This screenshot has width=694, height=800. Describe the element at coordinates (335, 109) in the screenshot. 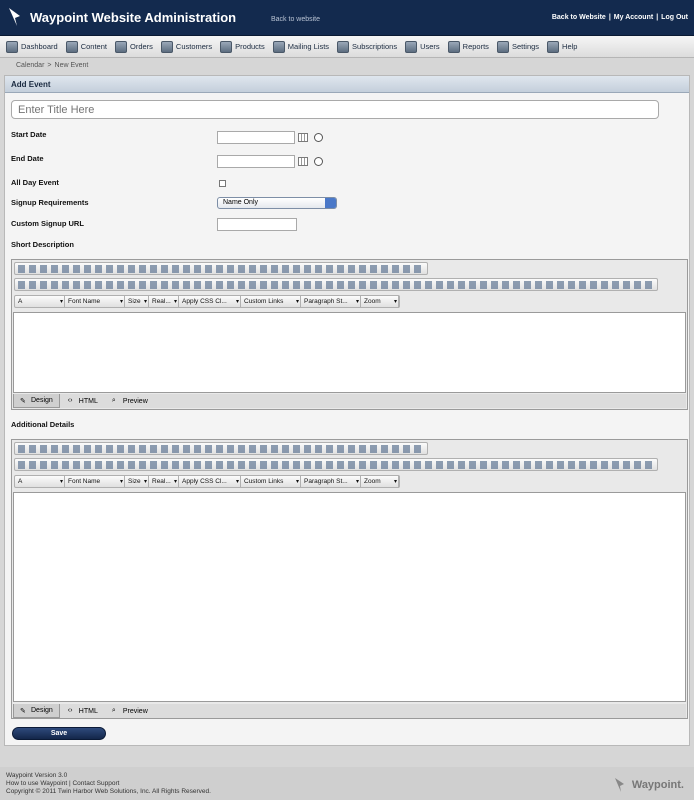

I see `title-input` at that location.